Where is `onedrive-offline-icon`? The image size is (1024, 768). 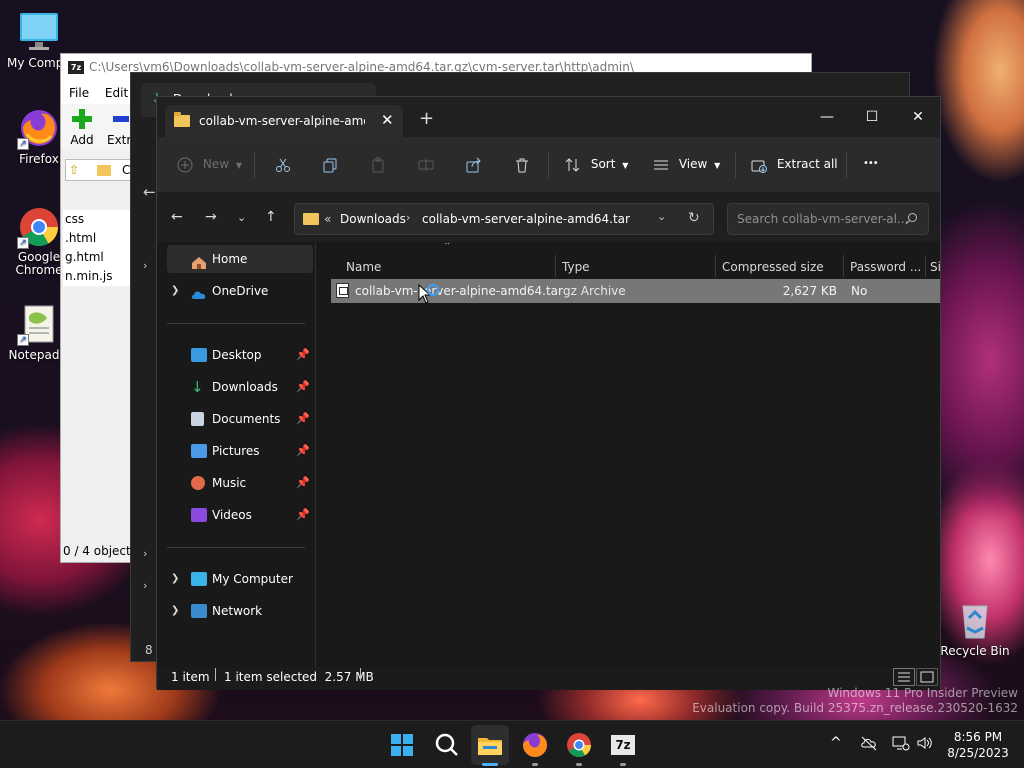
onedrive-offline-icon is located at coordinates (869, 745).